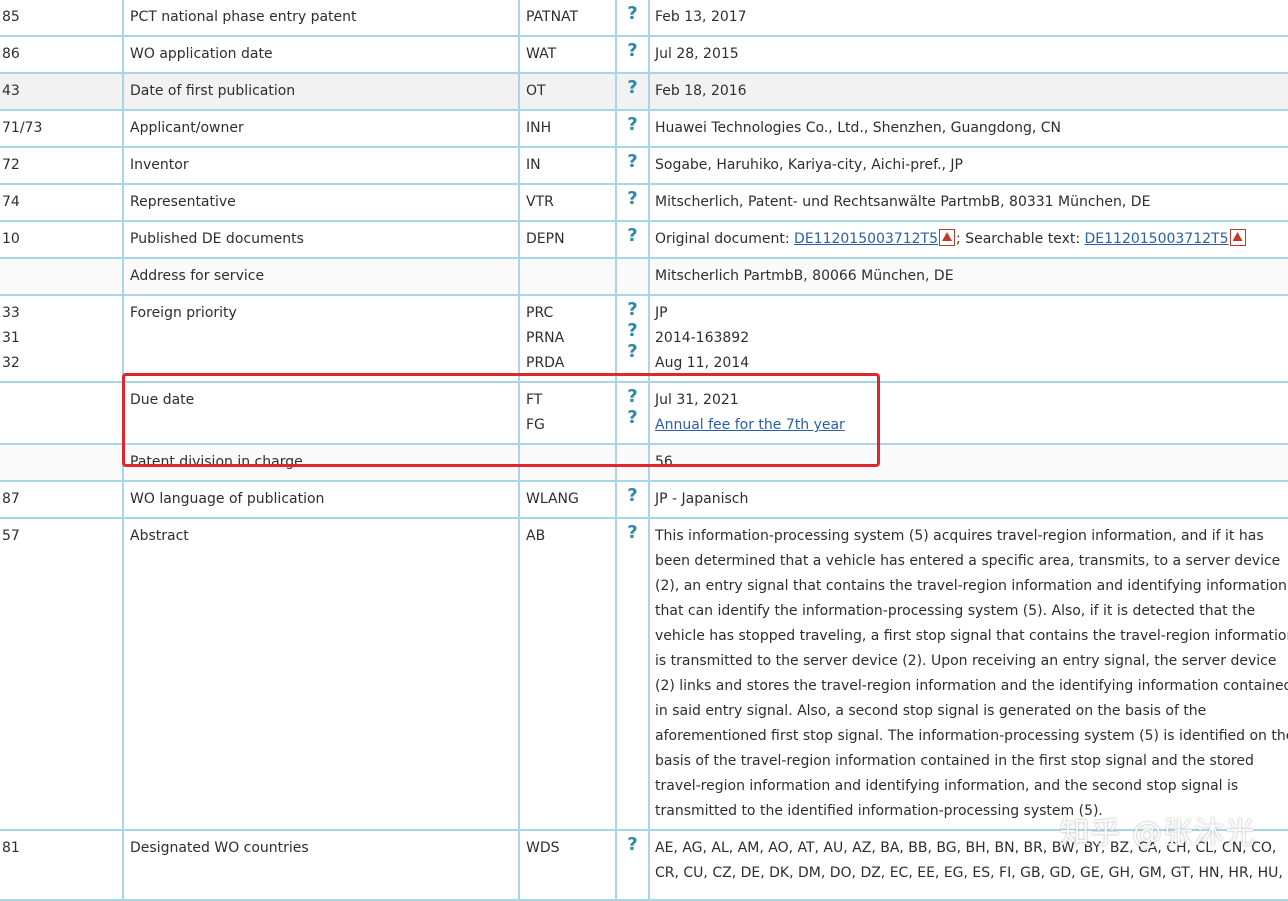 Image resolution: width=1288 pixels, height=901 pixels. I want to click on criterion-label: Address for service, so click(321, 276).